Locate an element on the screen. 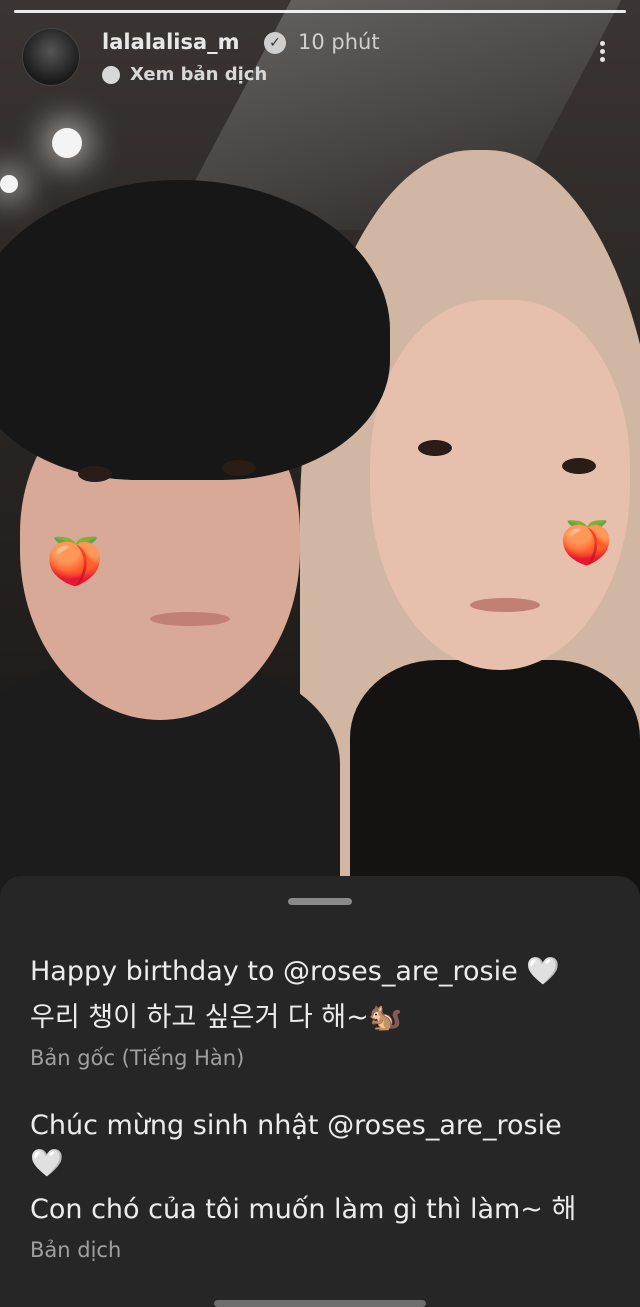 The width and height of the screenshot is (640, 1307). post-time: 10 phút is located at coordinates (339, 42).